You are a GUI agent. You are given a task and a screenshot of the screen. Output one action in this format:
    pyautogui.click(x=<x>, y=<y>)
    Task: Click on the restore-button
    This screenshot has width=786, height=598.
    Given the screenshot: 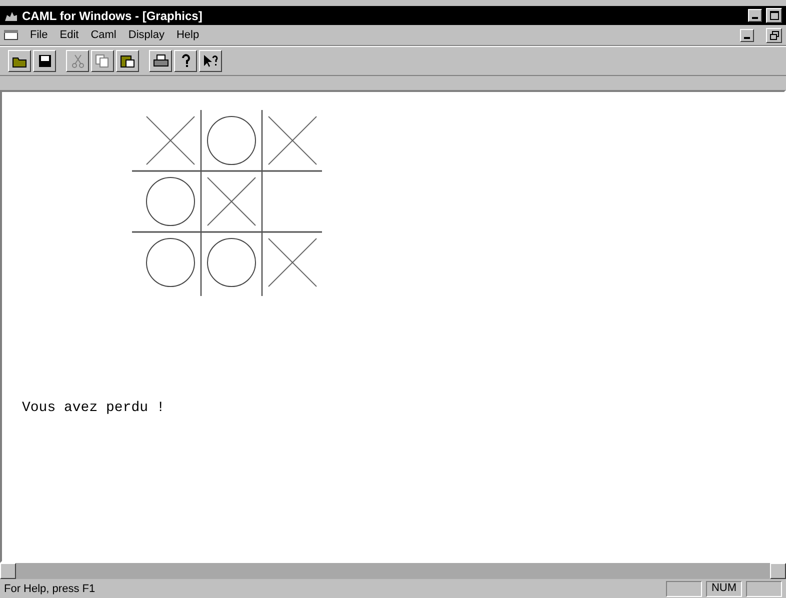 What is the action you would take?
    pyautogui.click(x=774, y=35)
    